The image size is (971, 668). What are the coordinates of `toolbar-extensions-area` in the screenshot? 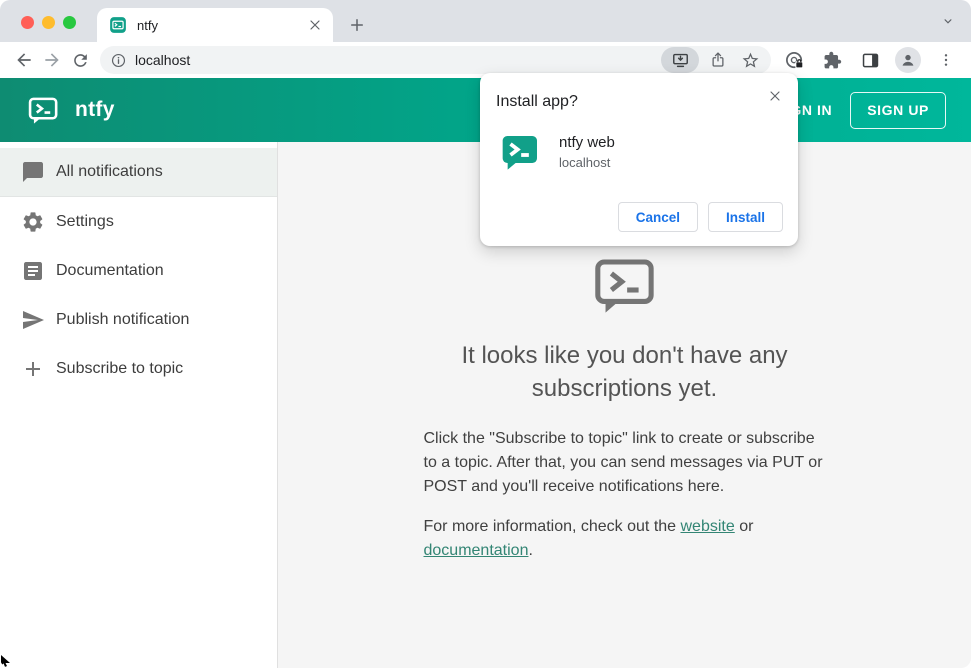 It's located at (872, 60).